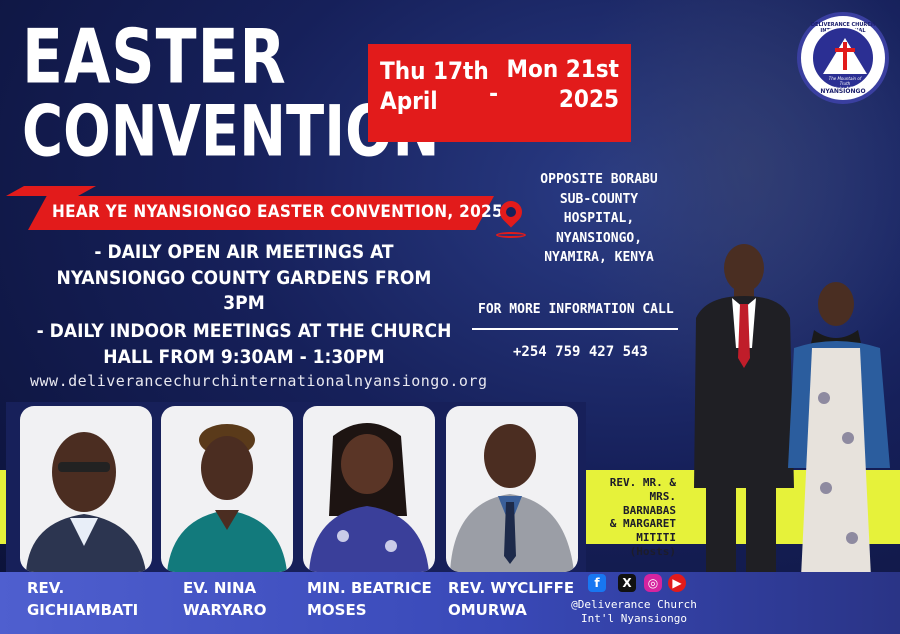  What do you see at coordinates (563, 84) in the screenshot?
I see `end-date: Mon 21st 2025` at bounding box center [563, 84].